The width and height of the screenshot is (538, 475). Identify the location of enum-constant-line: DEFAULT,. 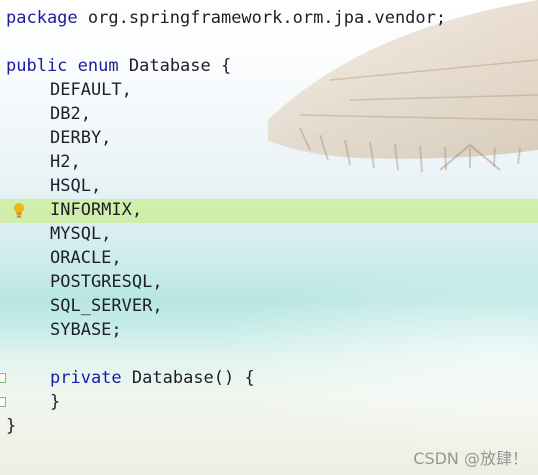
(226, 90).